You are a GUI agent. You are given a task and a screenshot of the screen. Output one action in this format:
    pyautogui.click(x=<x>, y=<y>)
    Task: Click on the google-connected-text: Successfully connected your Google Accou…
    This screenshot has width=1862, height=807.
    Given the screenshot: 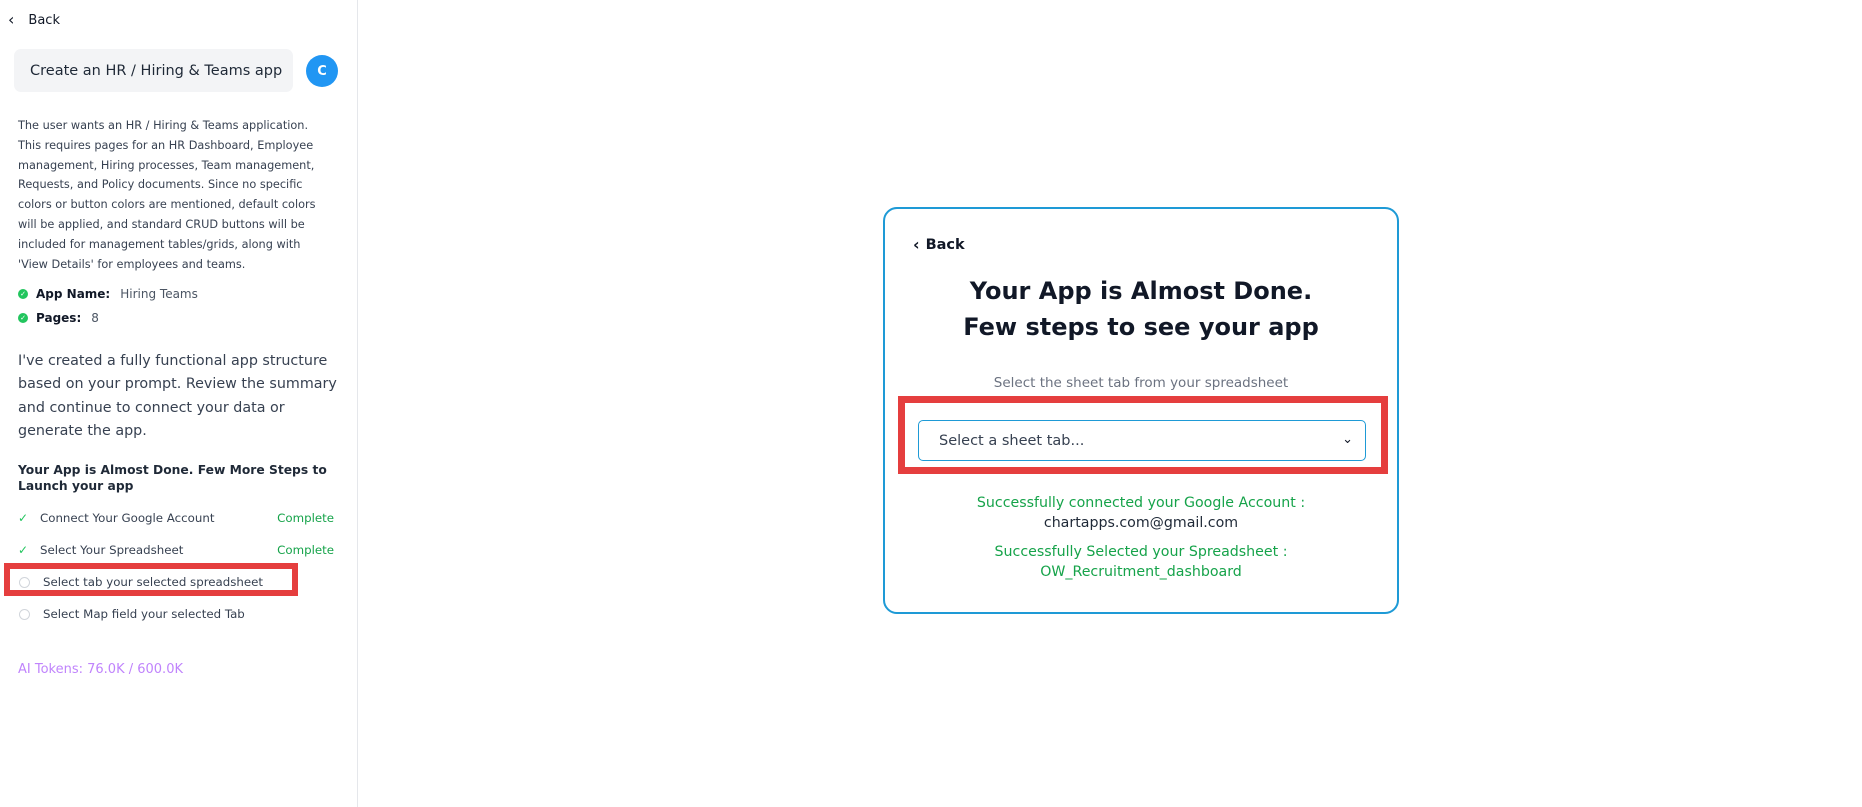 What is the action you would take?
    pyautogui.click(x=1141, y=503)
    